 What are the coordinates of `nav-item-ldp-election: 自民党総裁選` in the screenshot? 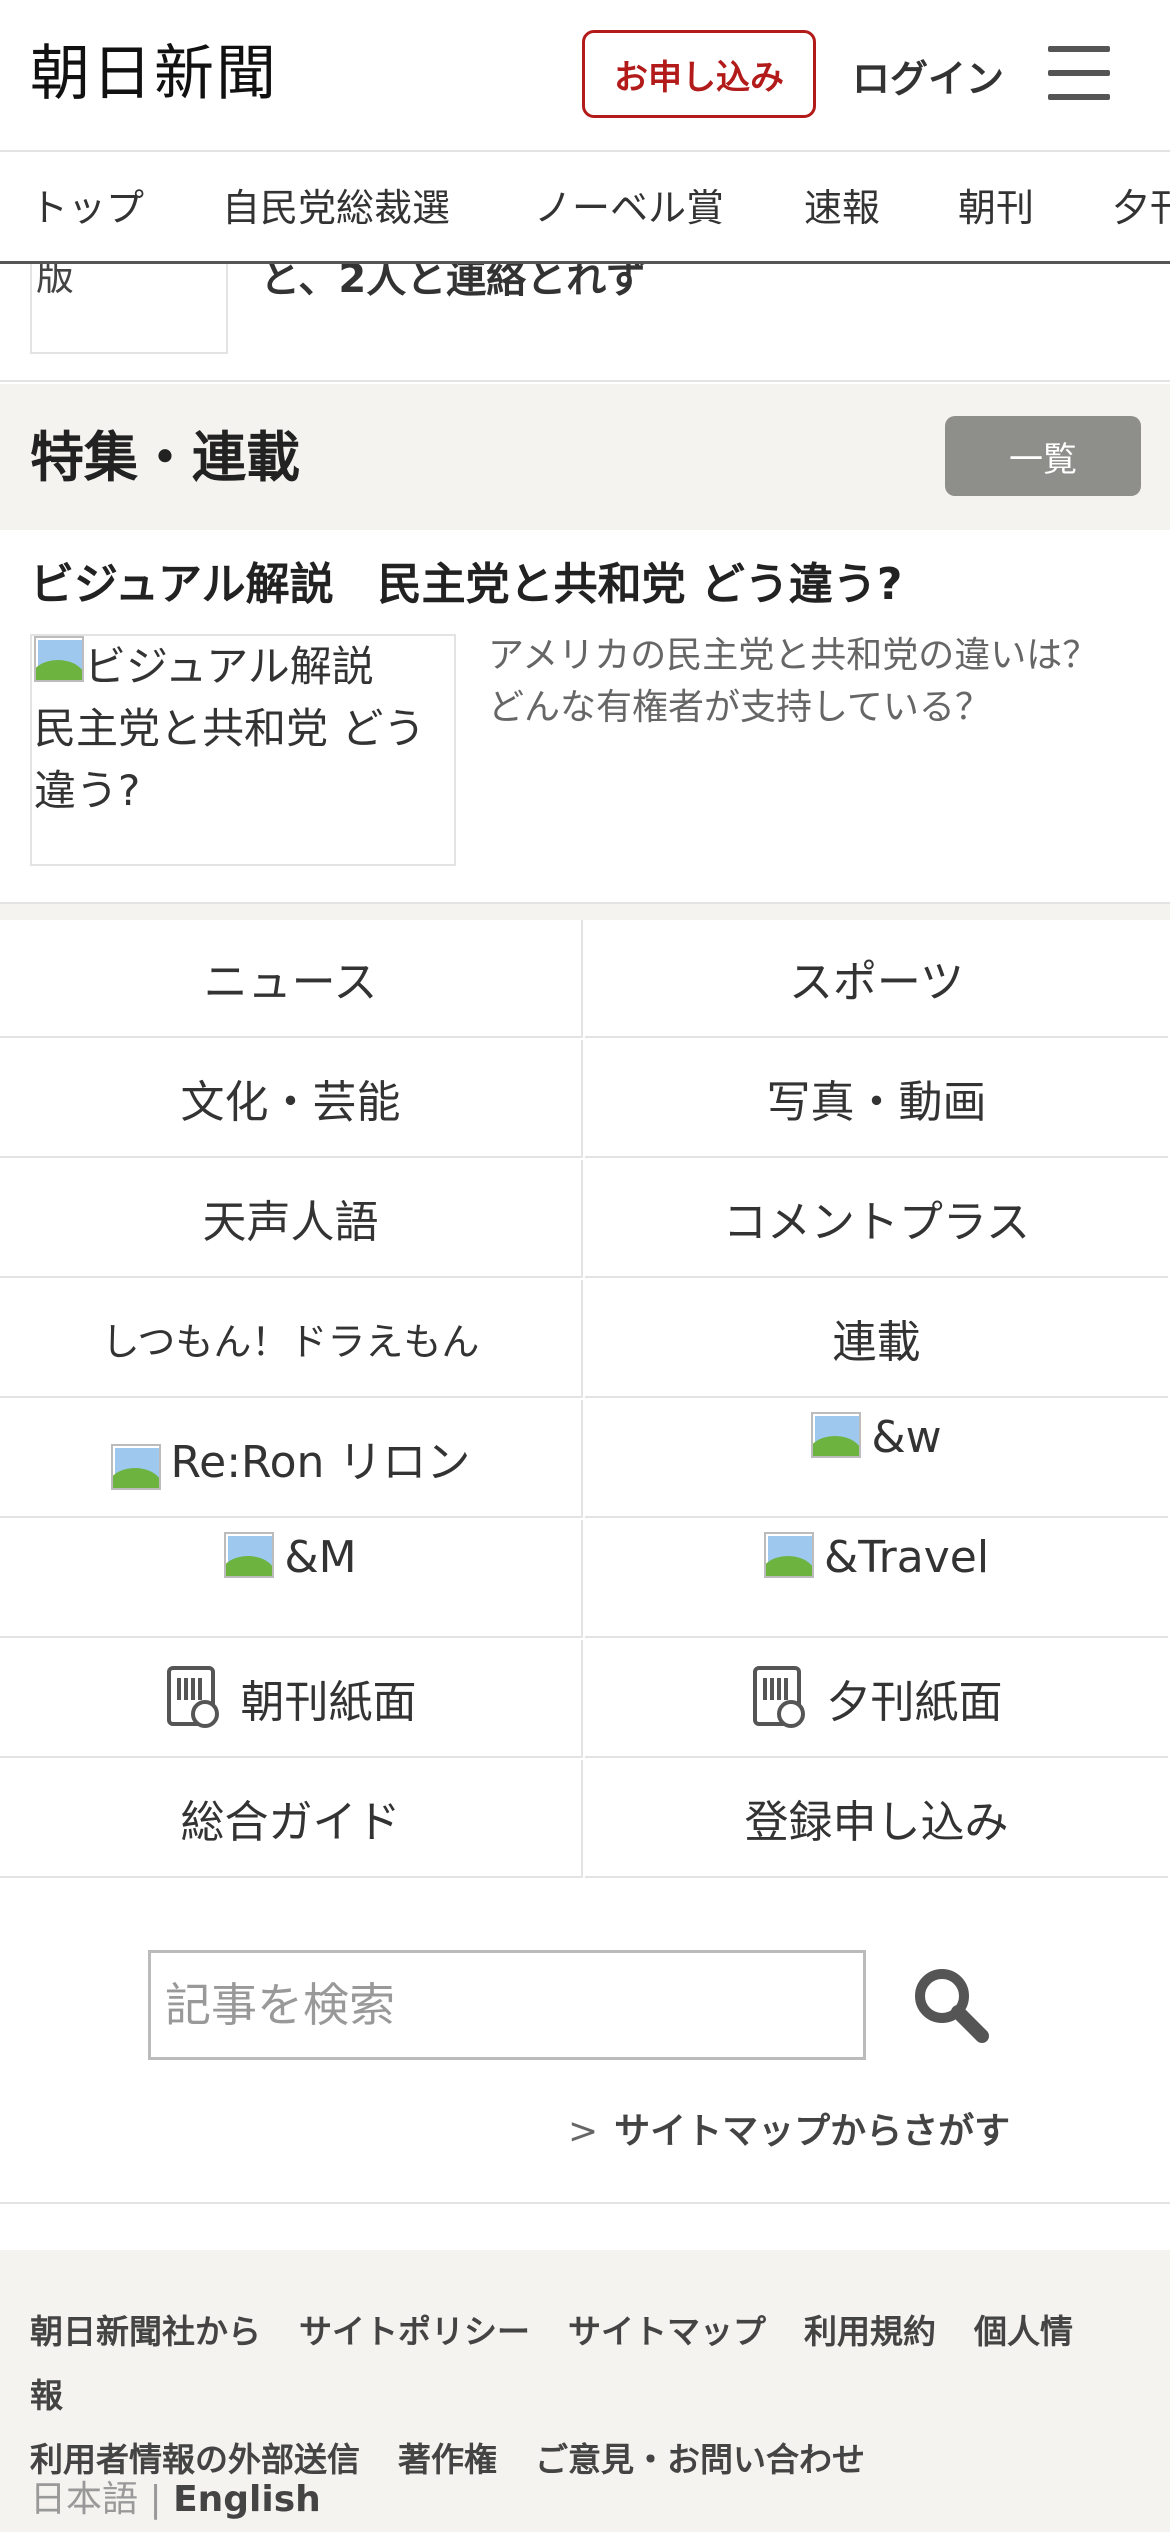 It's located at (336, 206).